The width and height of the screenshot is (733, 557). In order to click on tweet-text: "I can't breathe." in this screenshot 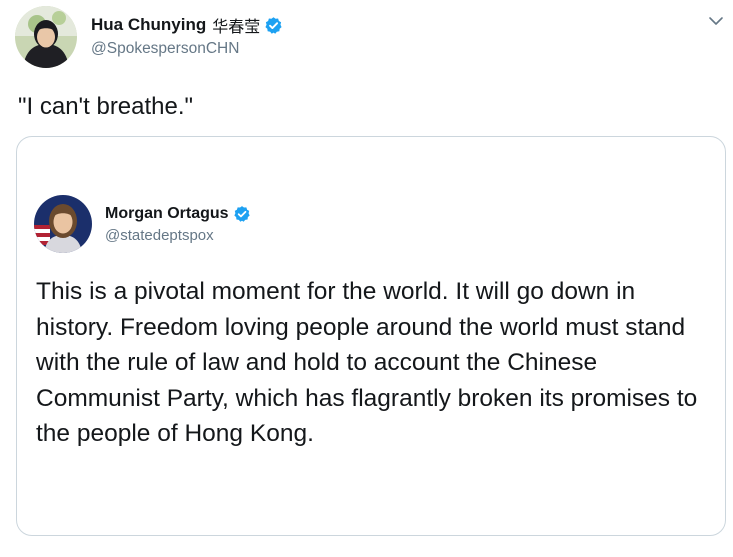, I will do `click(106, 106)`.